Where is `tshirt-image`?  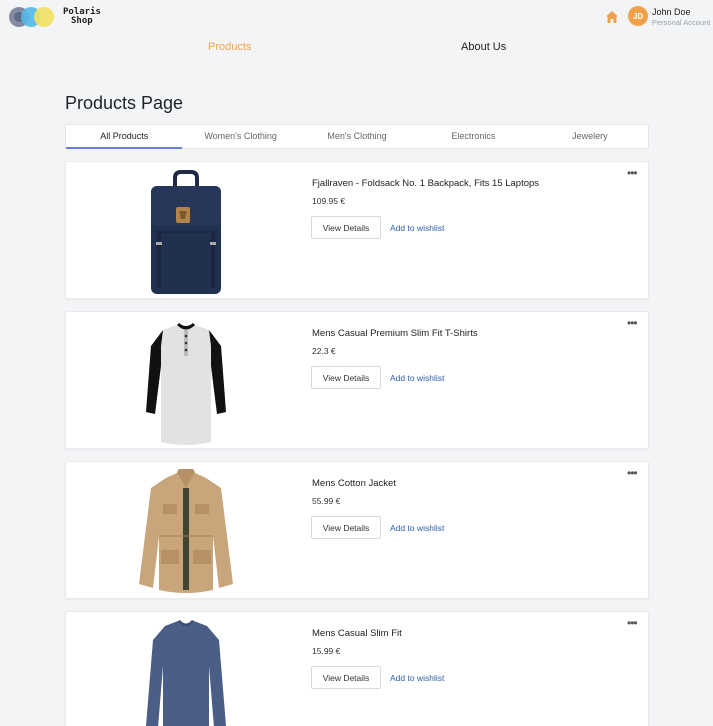 tshirt-image is located at coordinates (186, 381).